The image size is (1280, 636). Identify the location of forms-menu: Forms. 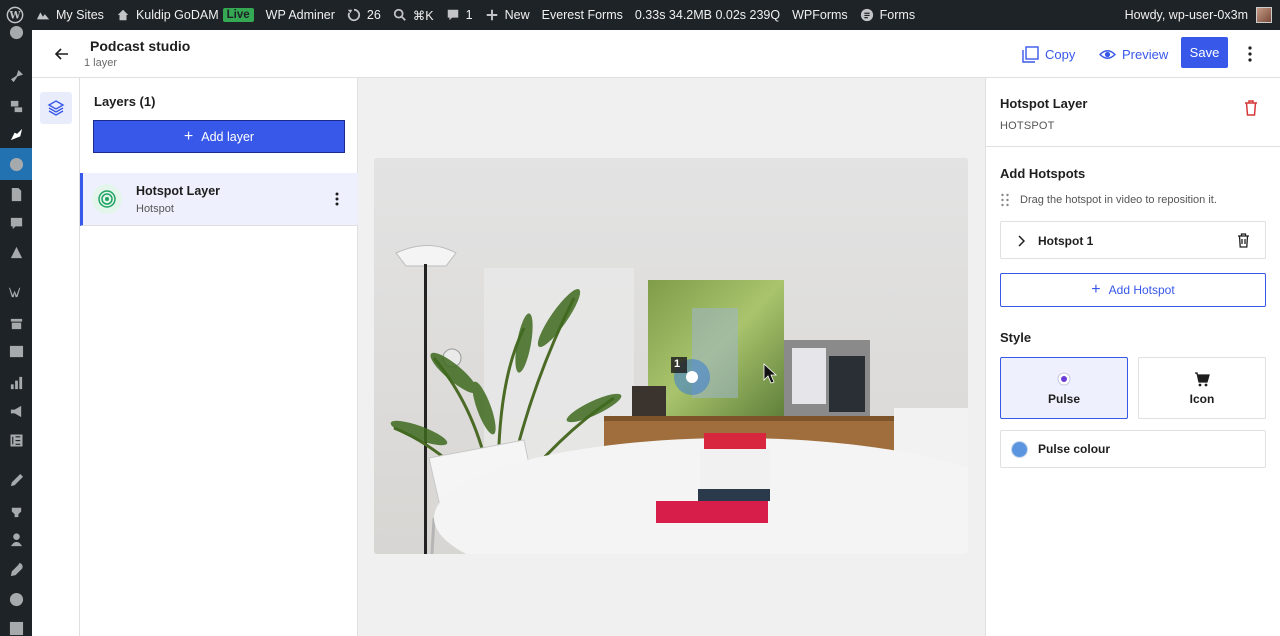
(887, 15).